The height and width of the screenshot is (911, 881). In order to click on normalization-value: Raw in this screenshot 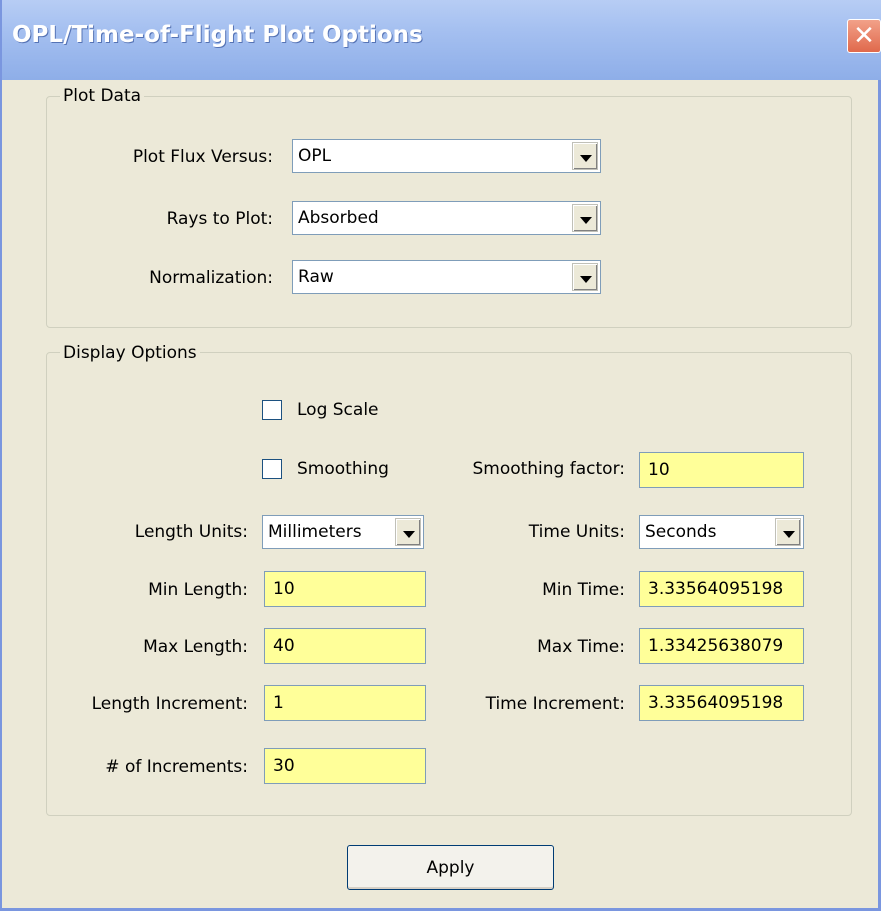, I will do `click(316, 277)`.